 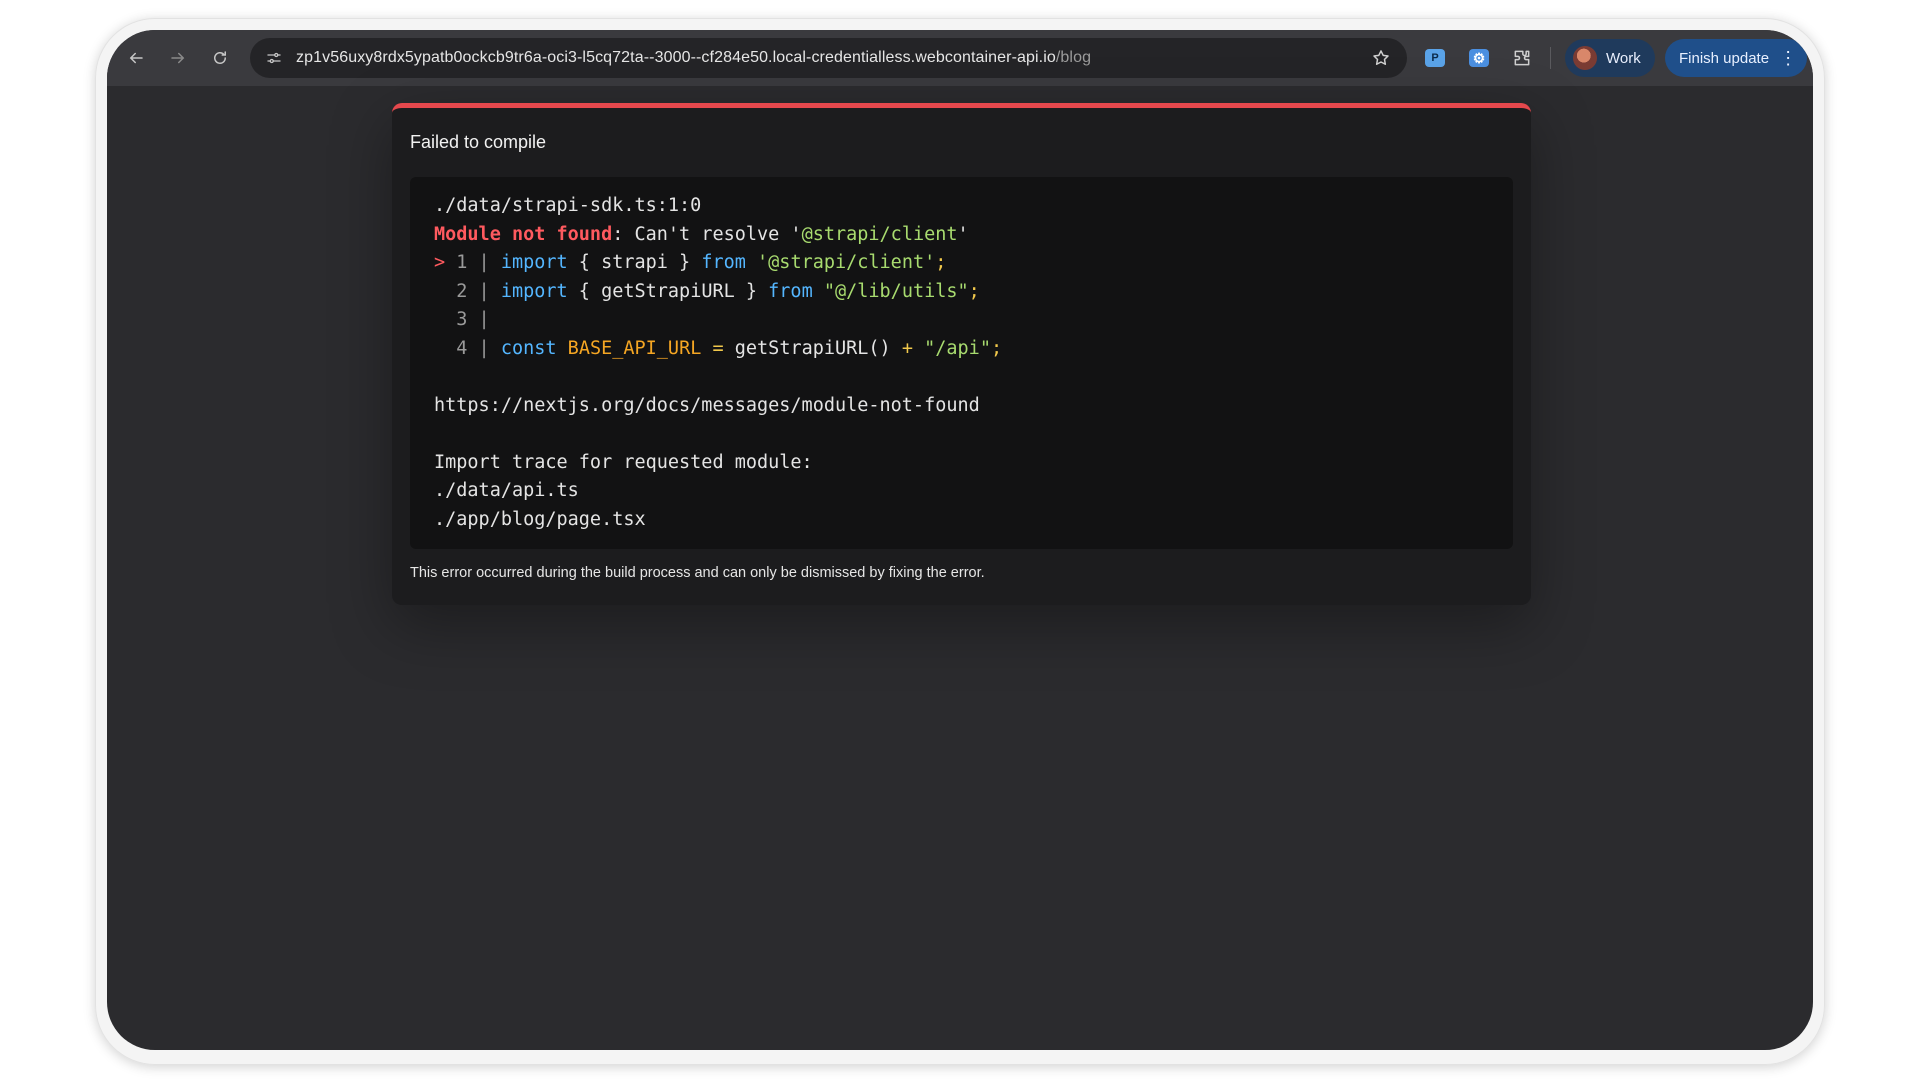 What do you see at coordinates (668, 291) in the screenshot?
I see `code-text: { getStrapiURL }` at bounding box center [668, 291].